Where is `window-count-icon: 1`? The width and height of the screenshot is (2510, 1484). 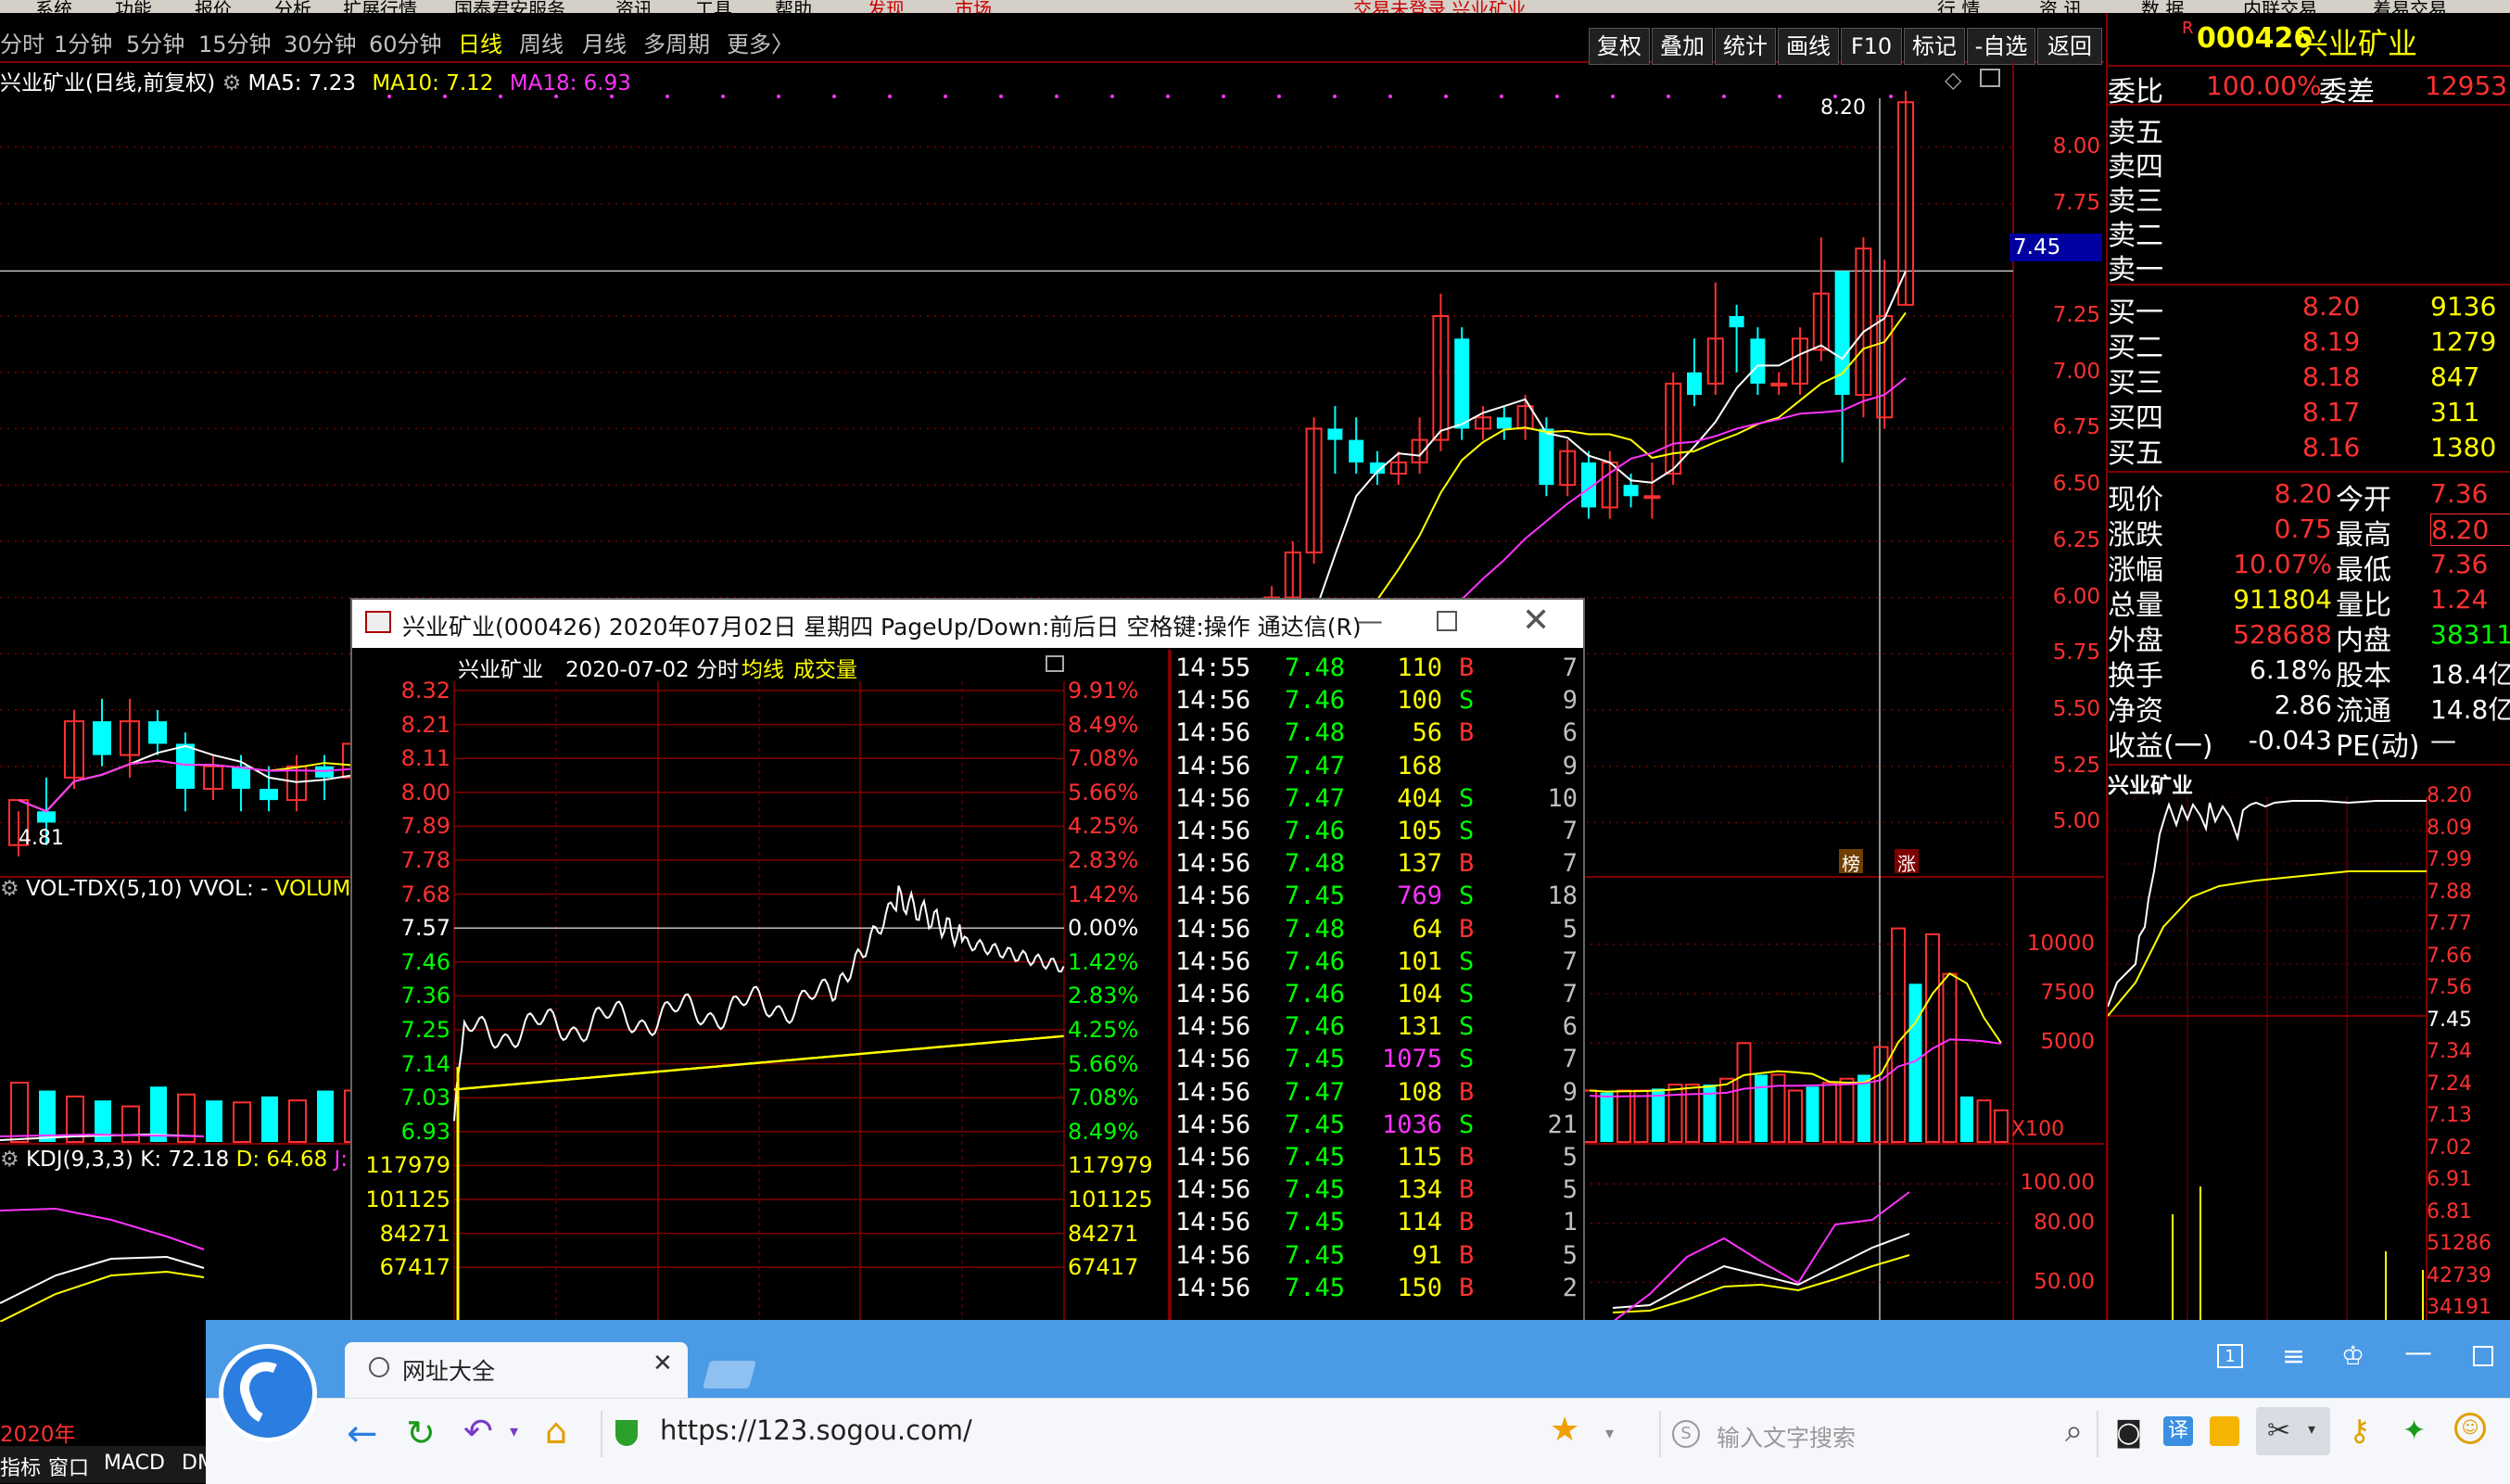
window-count-icon: 1 is located at coordinates (2230, 1356).